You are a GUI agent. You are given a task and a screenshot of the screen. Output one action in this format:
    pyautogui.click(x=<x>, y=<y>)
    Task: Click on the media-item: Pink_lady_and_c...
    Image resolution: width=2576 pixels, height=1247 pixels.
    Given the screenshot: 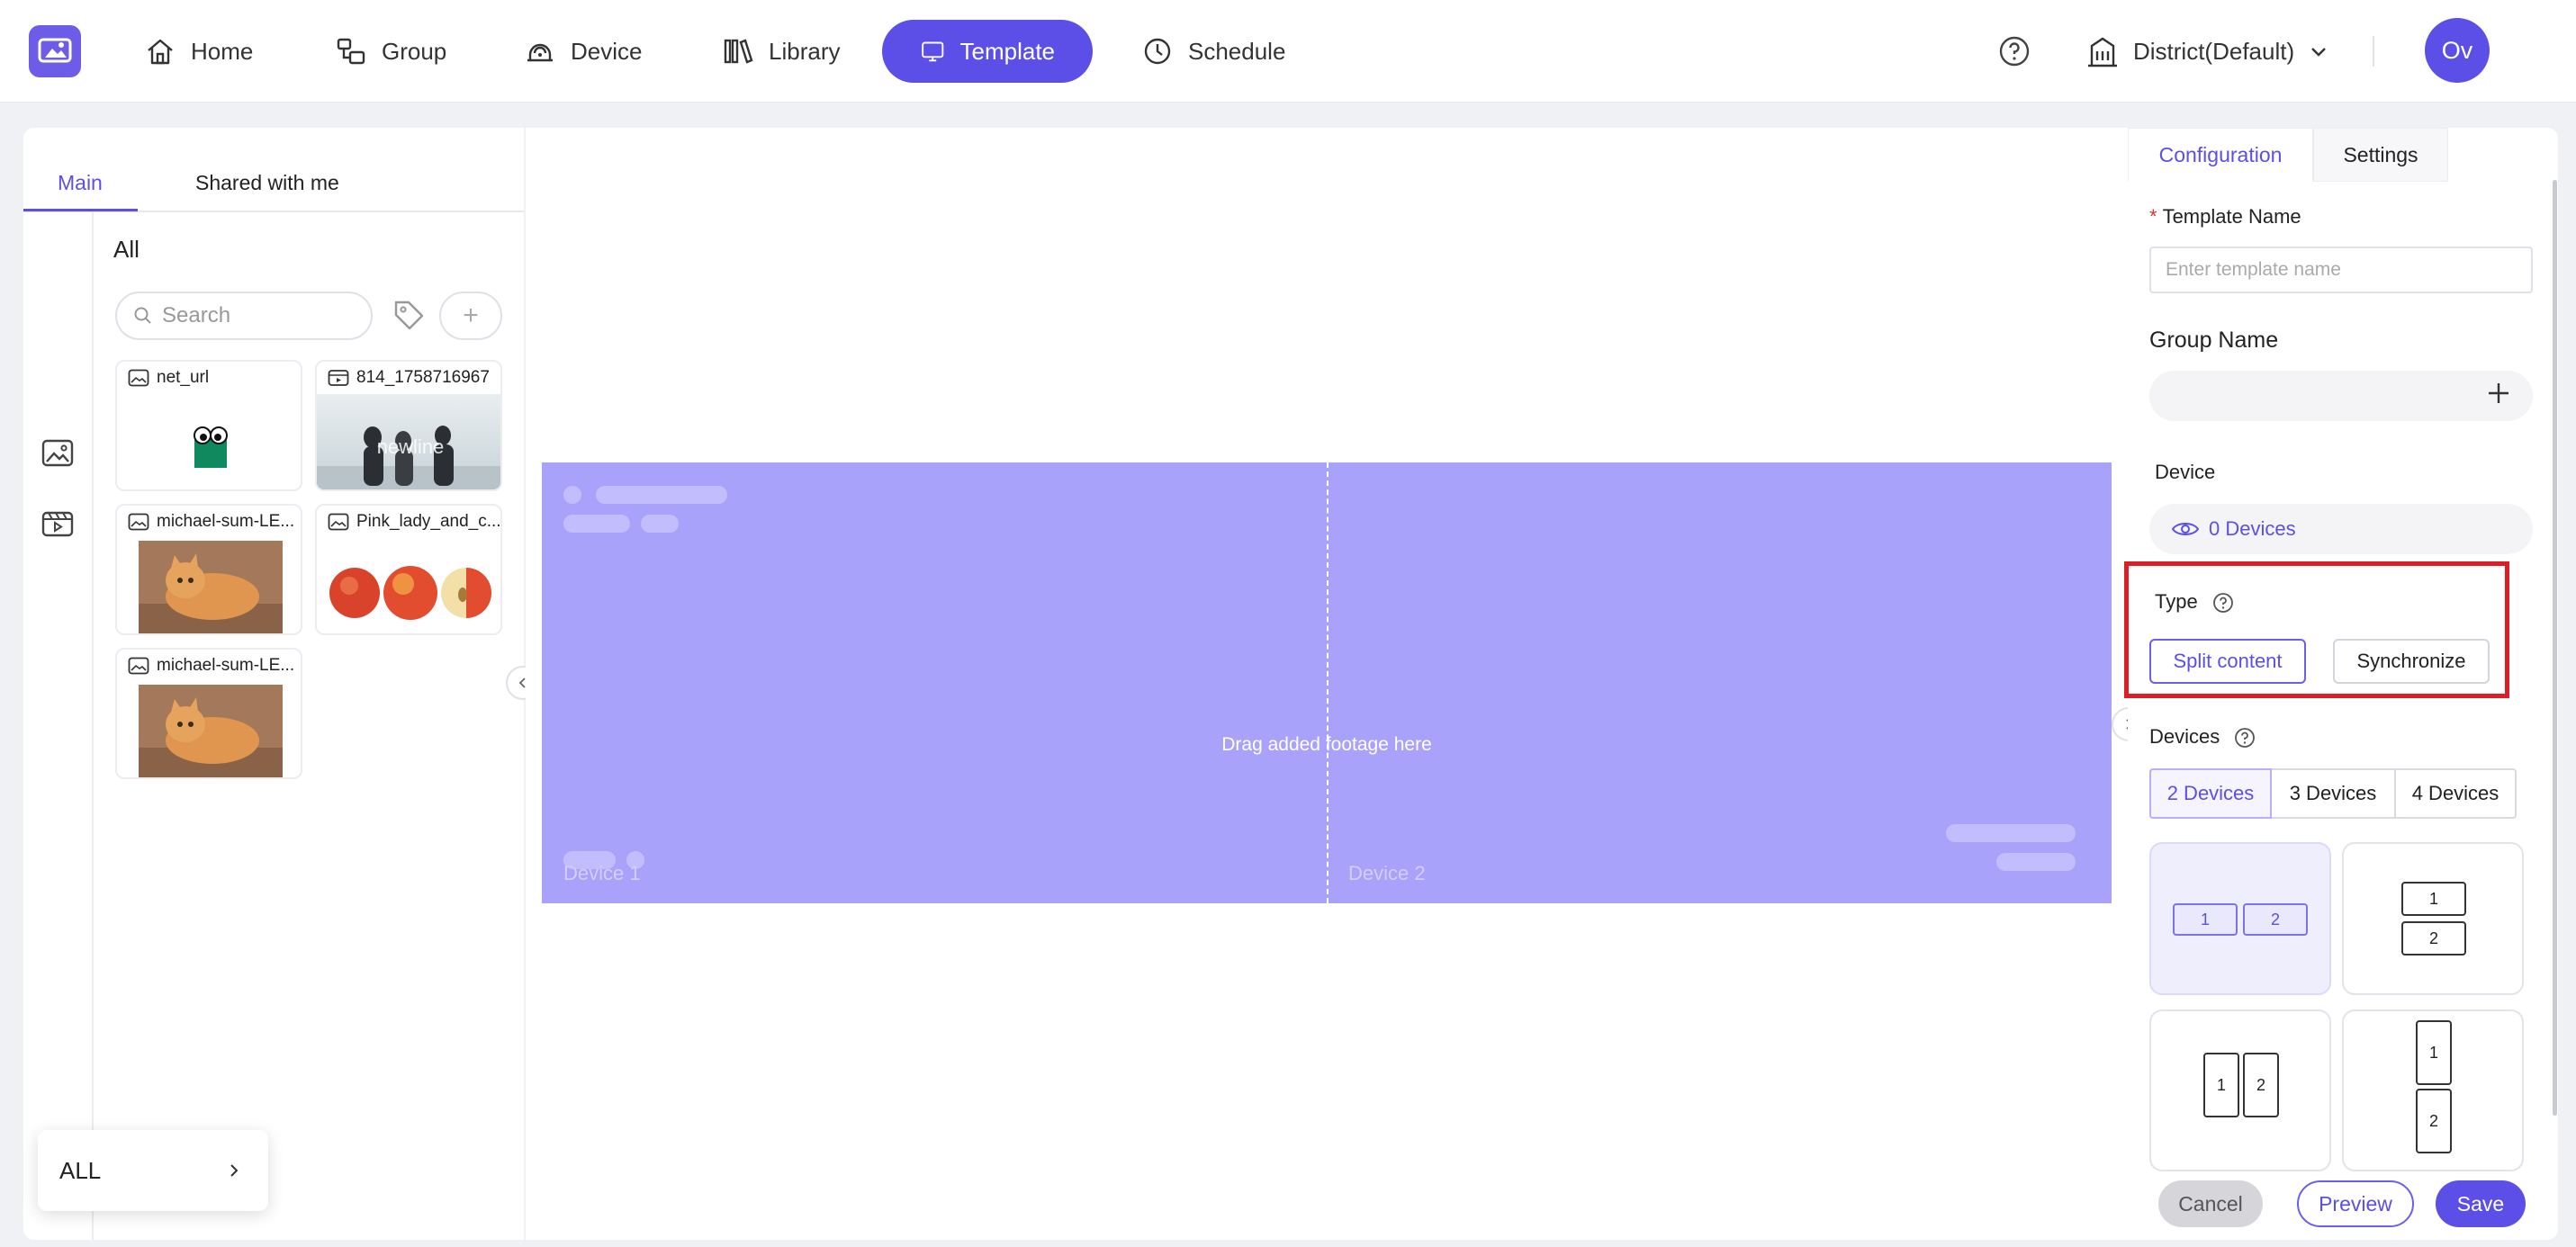 What is the action you would take?
    pyautogui.click(x=408, y=569)
    